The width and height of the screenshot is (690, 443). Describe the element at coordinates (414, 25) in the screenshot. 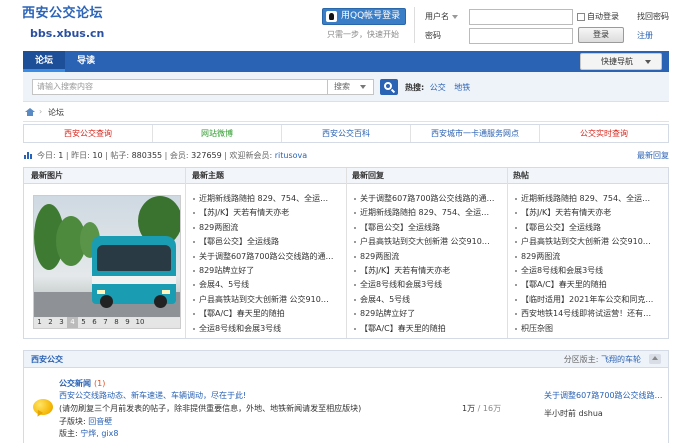

I see `header-divider` at that location.